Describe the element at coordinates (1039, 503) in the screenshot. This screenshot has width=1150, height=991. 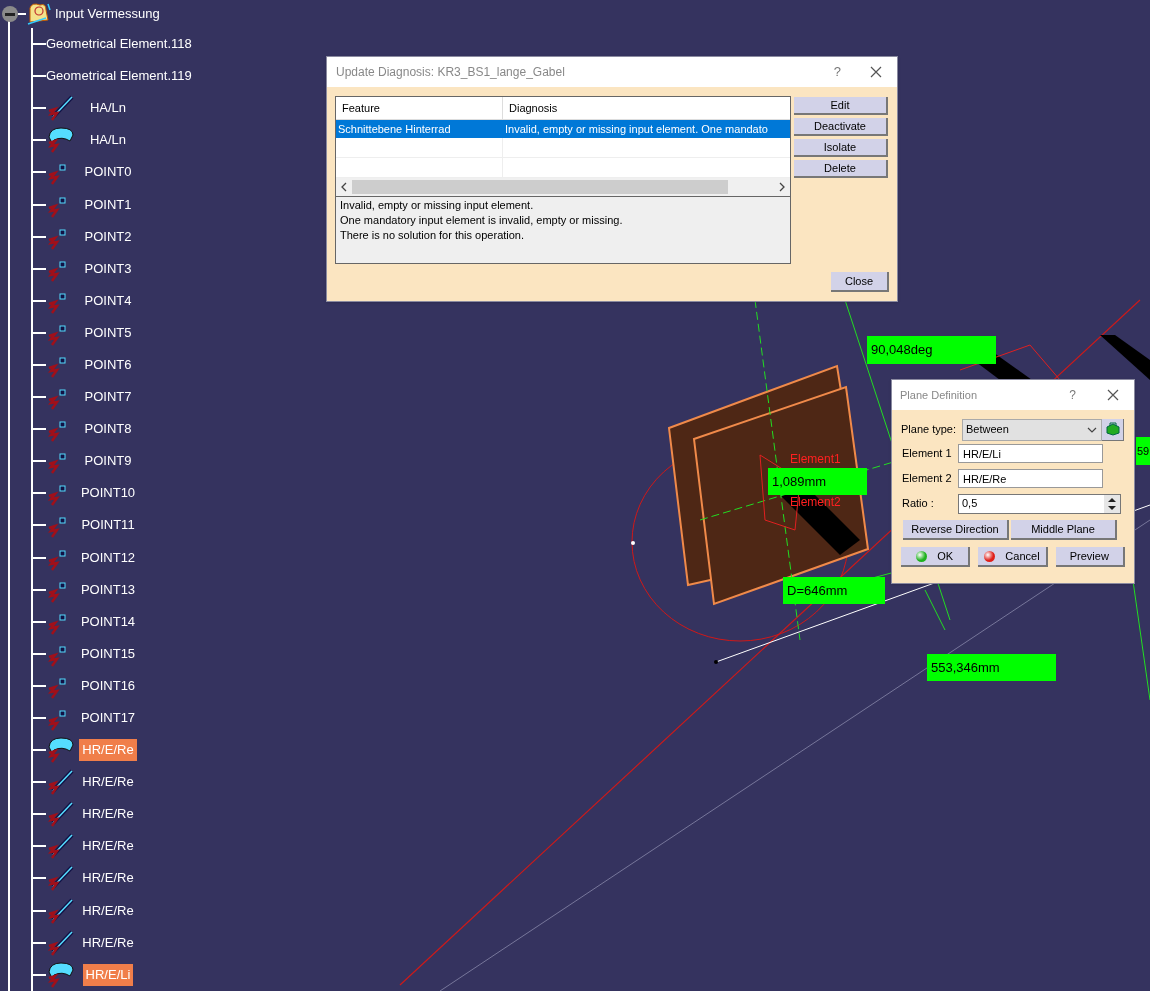
I see `ratio-spinbox: 0,5` at that location.